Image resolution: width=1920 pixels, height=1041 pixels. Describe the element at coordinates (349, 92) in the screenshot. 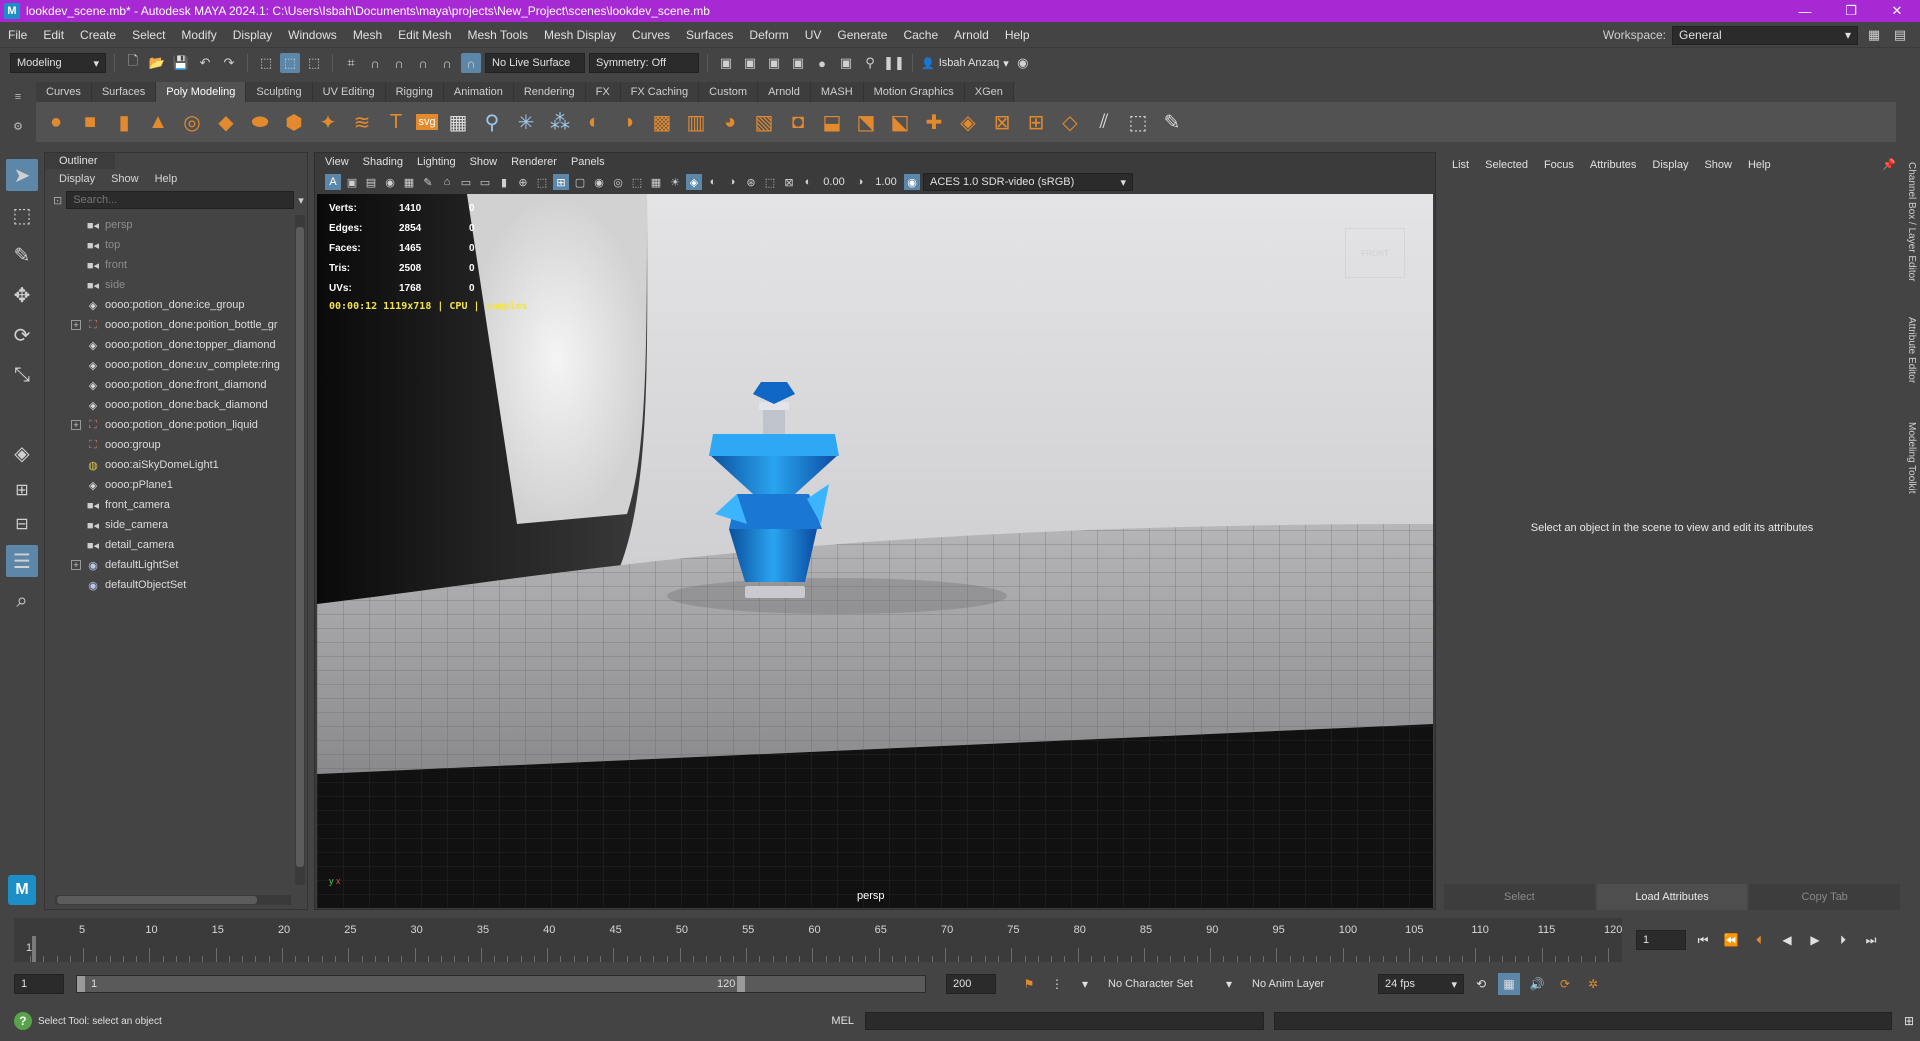

I see `shelf-tab-uv-editing: UV Editing` at that location.